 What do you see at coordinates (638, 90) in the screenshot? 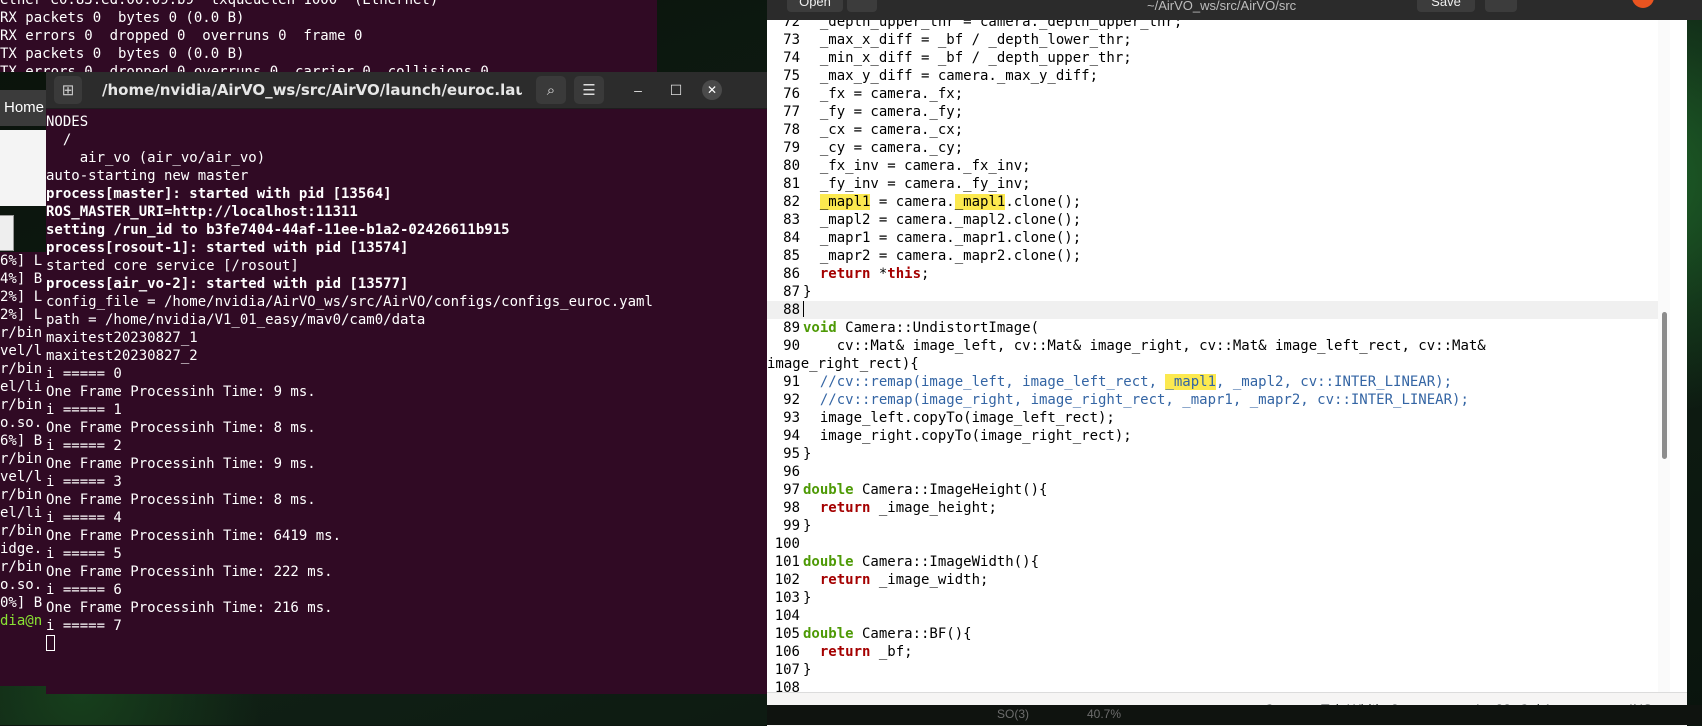
I see `minimize-icon: –` at bounding box center [638, 90].